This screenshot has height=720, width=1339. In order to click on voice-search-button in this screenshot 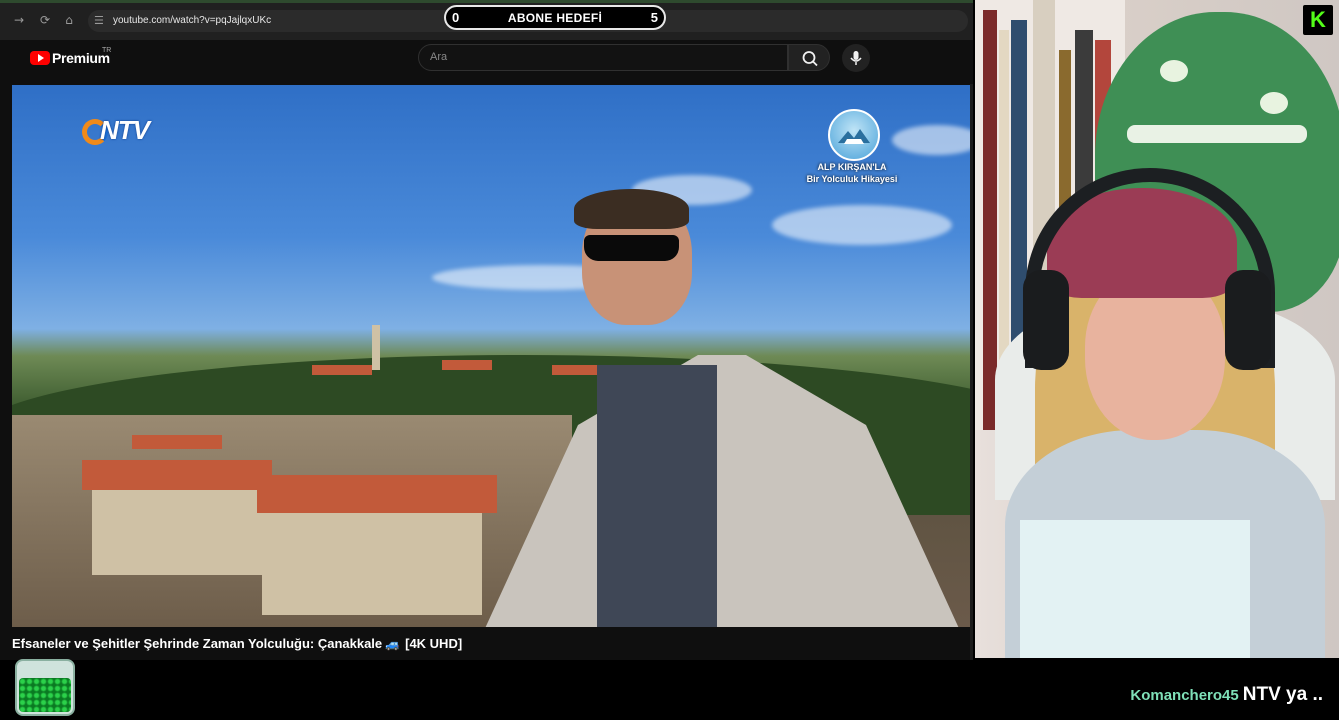, I will do `click(856, 58)`.